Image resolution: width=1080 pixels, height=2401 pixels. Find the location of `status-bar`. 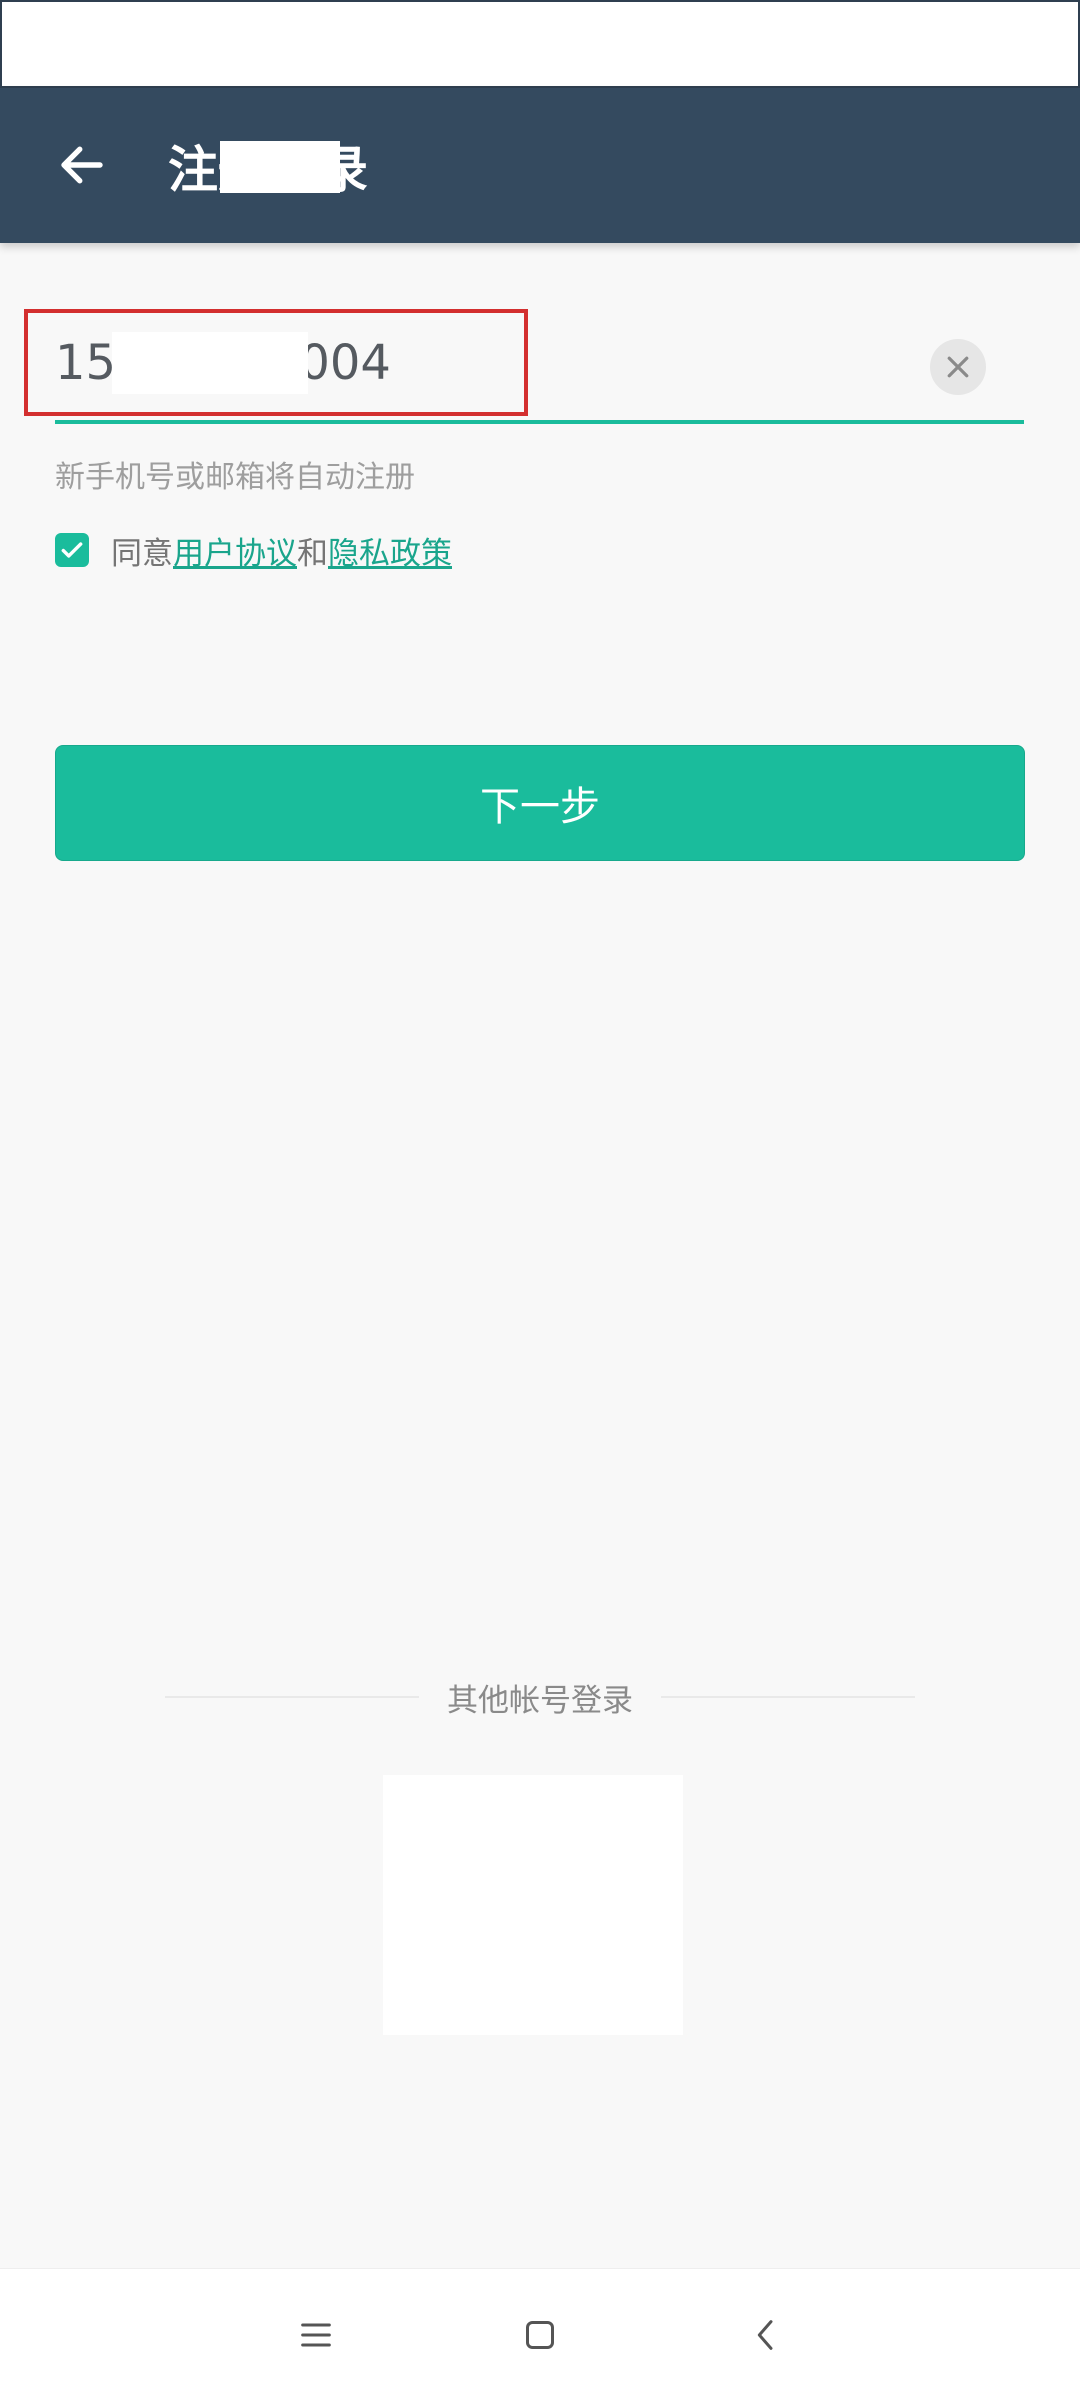

status-bar is located at coordinates (540, 44).